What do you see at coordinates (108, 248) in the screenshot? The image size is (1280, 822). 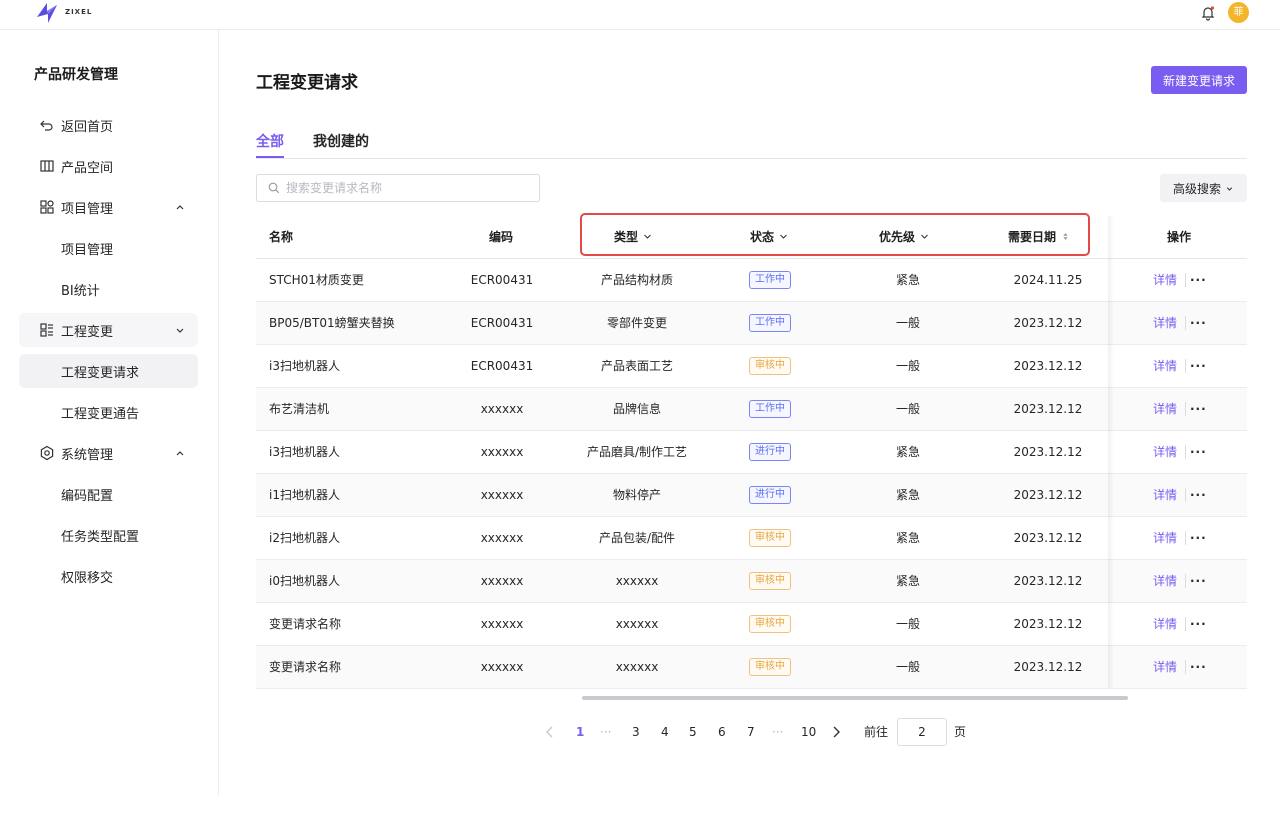 I see `sidebar-item-project-management-sub: 项目管理` at bounding box center [108, 248].